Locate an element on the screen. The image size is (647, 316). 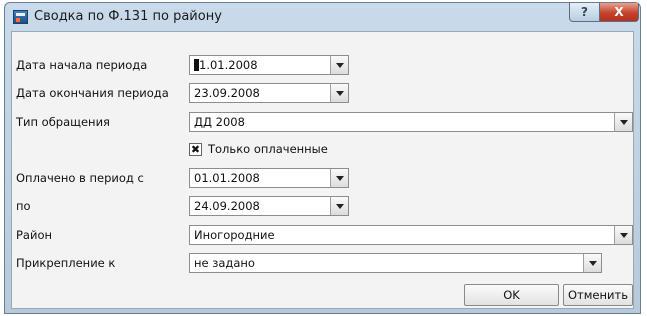
paid-from-label: Оплачено в период с is located at coordinates (80, 178).